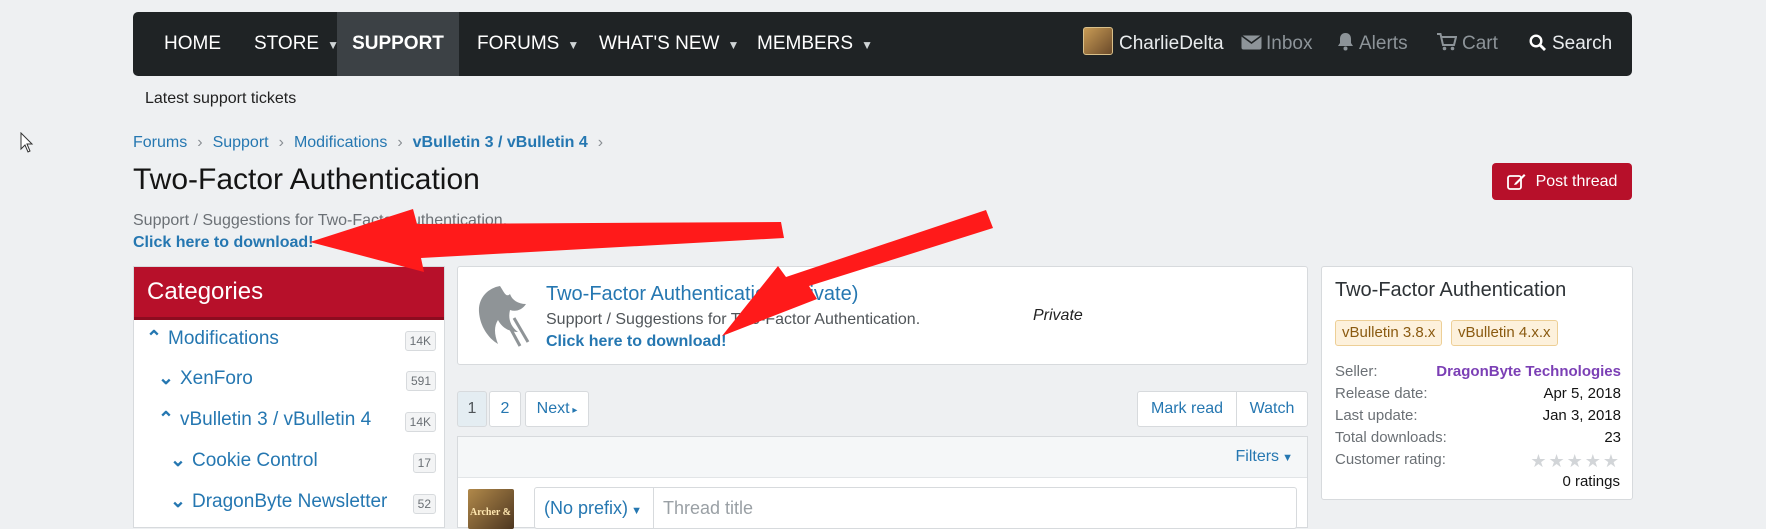  What do you see at coordinates (1478, 393) in the screenshot?
I see `release-row: Release date: Apr 5, 2018` at bounding box center [1478, 393].